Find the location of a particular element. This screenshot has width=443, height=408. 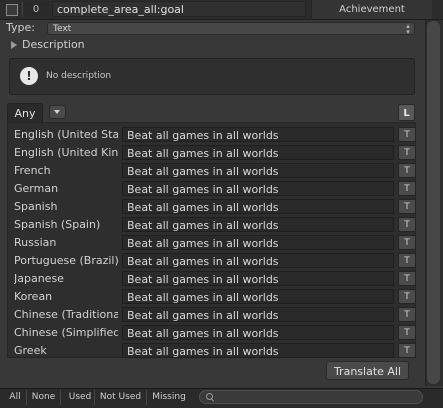

description-foldout: Description is located at coordinates (53, 45).